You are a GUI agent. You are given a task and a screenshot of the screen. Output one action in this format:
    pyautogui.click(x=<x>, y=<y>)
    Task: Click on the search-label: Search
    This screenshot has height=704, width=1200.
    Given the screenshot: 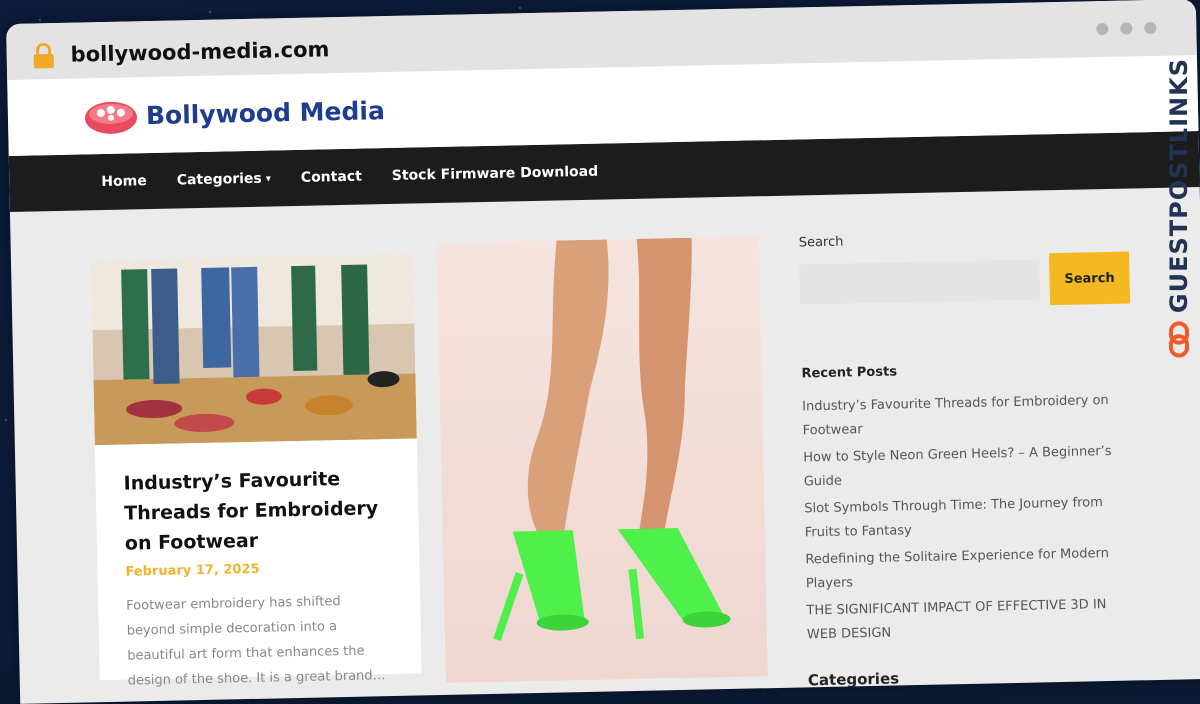 What is the action you would take?
    pyautogui.click(x=821, y=242)
    